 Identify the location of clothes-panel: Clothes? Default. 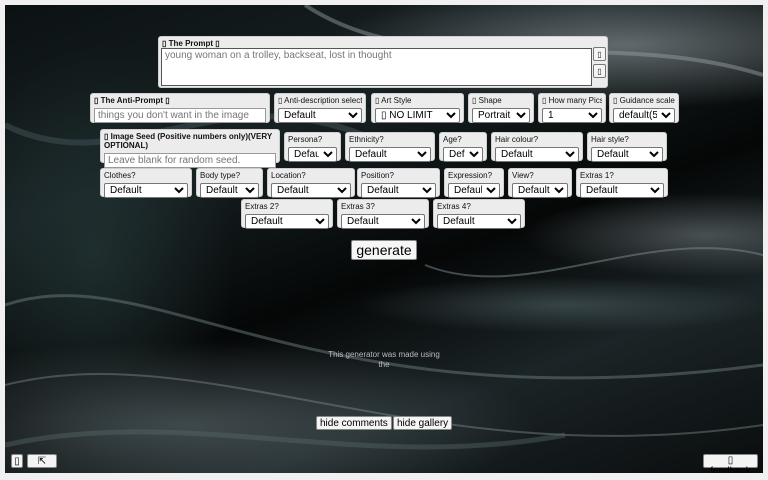
(146, 183).